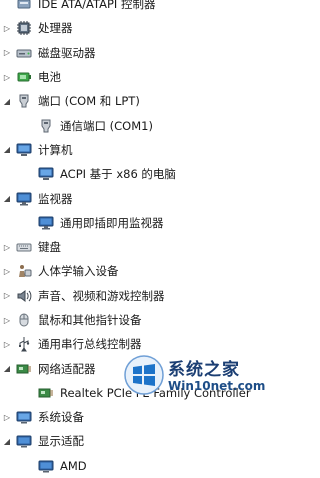 The image size is (320, 478). Describe the element at coordinates (129, 198) in the screenshot. I see `tree-item: ◢ 监视器` at that location.